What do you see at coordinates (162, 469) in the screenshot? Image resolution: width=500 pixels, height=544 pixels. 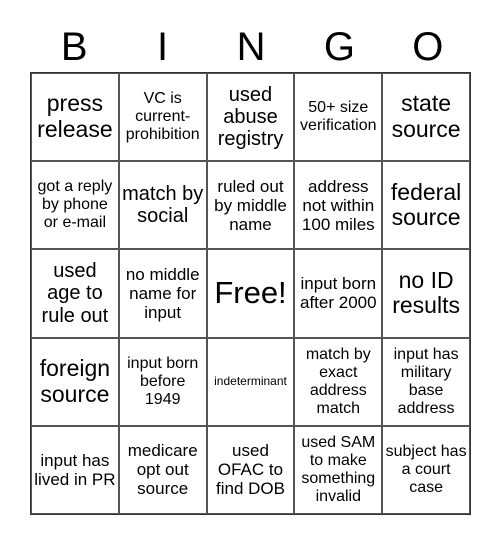 I see `bingo-cell: medicare opt out source` at bounding box center [162, 469].